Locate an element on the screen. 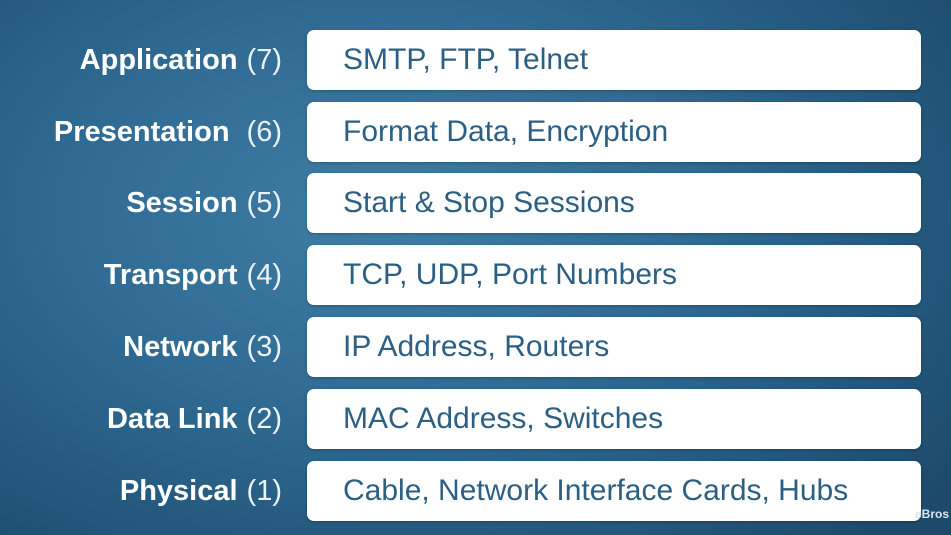 This screenshot has height=535, width=951. layer-description-box: IP Address, Routers is located at coordinates (614, 347).